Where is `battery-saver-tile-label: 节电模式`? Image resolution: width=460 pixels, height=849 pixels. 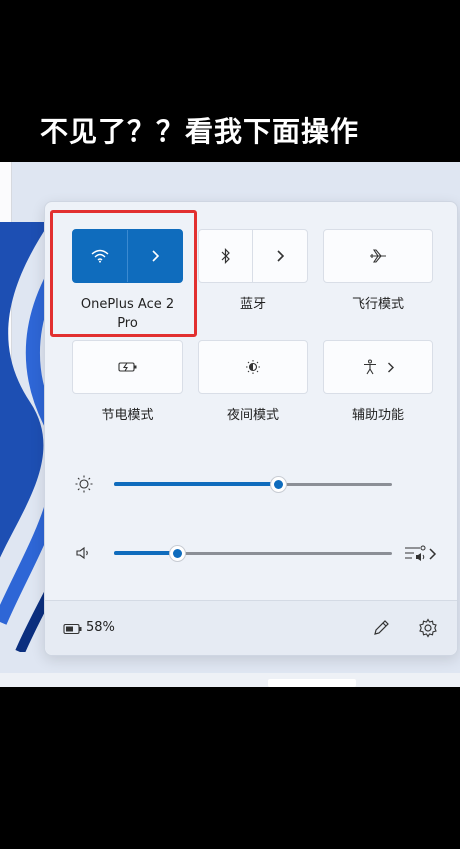
battery-saver-tile-label: 节电模式 is located at coordinates (127, 415).